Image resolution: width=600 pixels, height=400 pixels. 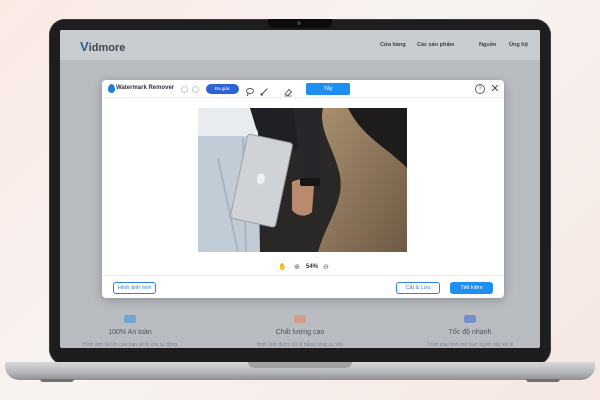 What do you see at coordinates (435, 45) in the screenshot?
I see `nav-products: Các sản phẩm` at bounding box center [435, 45].